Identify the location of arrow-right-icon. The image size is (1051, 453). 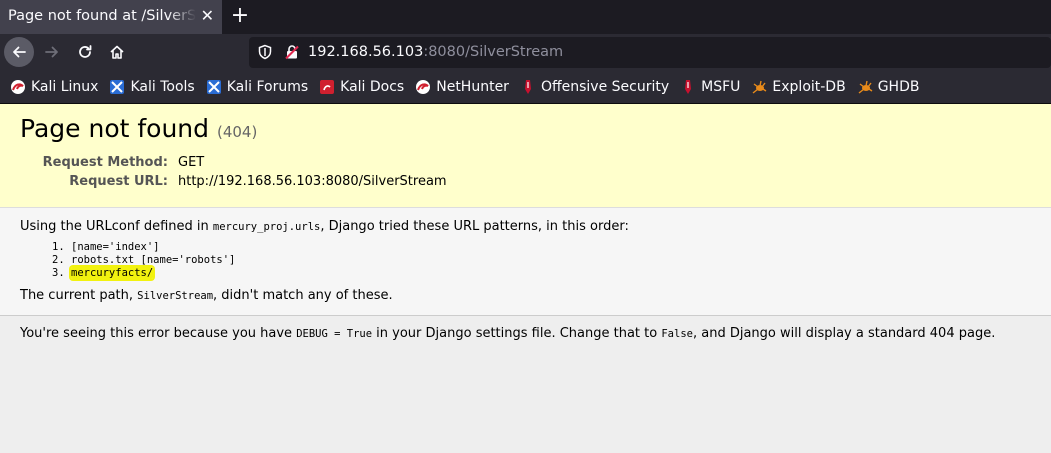
(51, 52).